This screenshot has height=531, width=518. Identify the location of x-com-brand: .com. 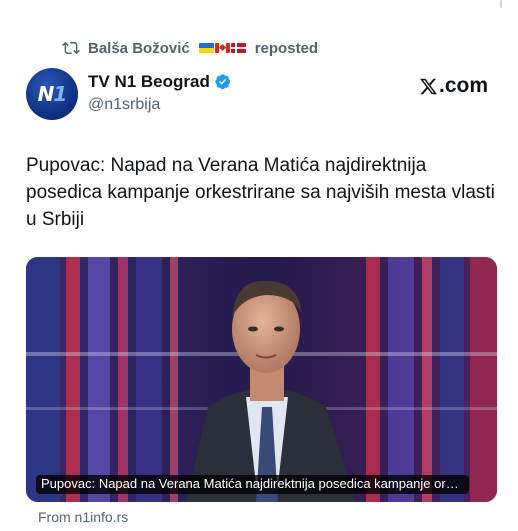
(453, 86).